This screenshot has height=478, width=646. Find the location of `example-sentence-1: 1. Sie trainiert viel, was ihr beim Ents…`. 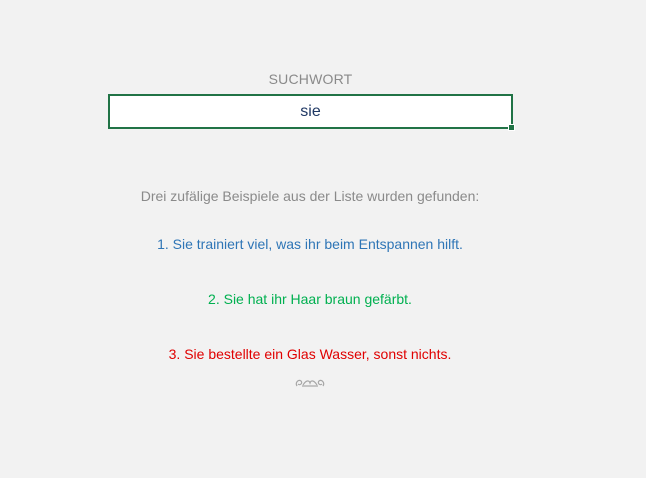

example-sentence-1: 1. Sie trainiert viel, was ihr beim Ents… is located at coordinates (310, 244).